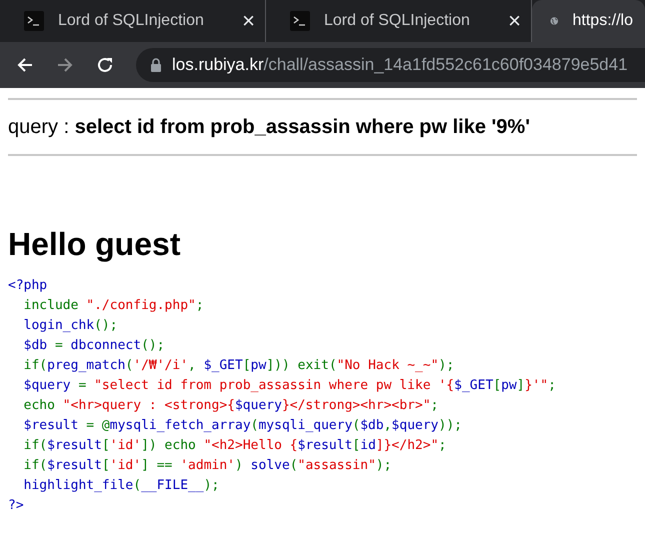 Image resolution: width=645 pixels, height=549 pixels. Describe the element at coordinates (156, 65) in the screenshot. I see `lock-icon` at that location.